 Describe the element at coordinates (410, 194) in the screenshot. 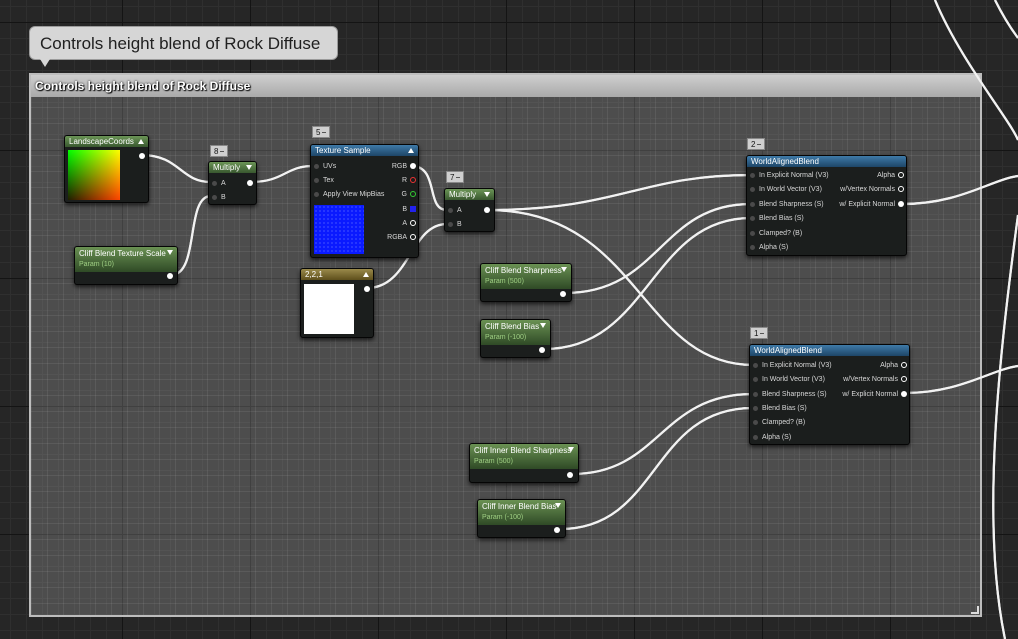

I see `texture-sample-out-g: G` at that location.